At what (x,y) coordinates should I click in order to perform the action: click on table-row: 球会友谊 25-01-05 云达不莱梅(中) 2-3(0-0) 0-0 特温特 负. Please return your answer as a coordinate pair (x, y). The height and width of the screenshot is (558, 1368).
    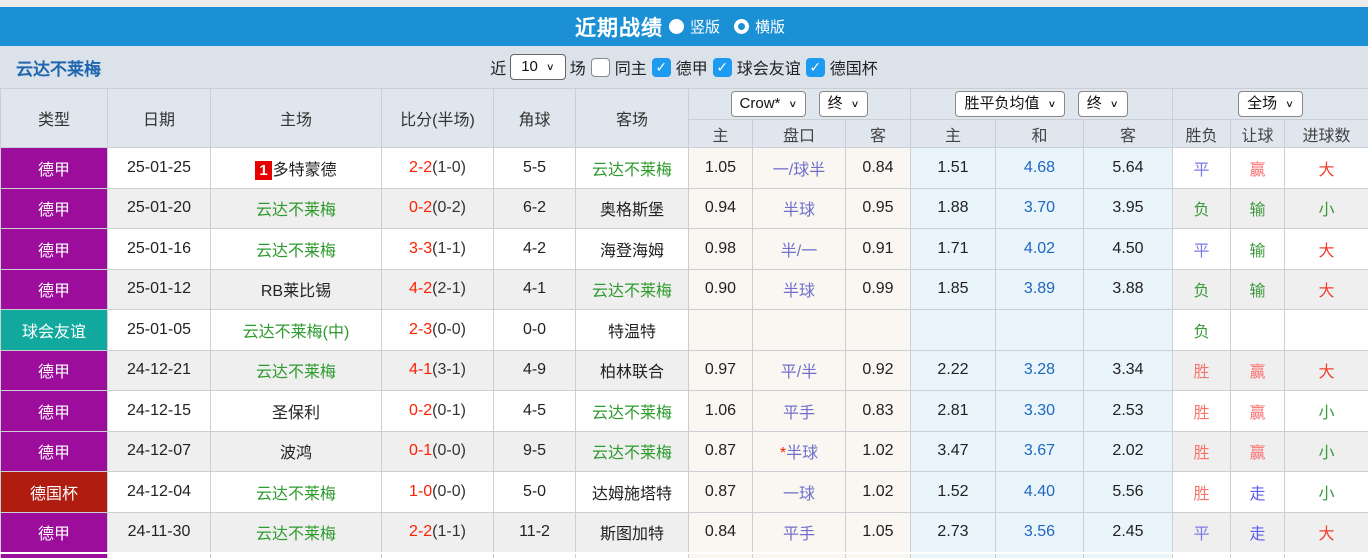
    Looking at the image, I should click on (684, 330).